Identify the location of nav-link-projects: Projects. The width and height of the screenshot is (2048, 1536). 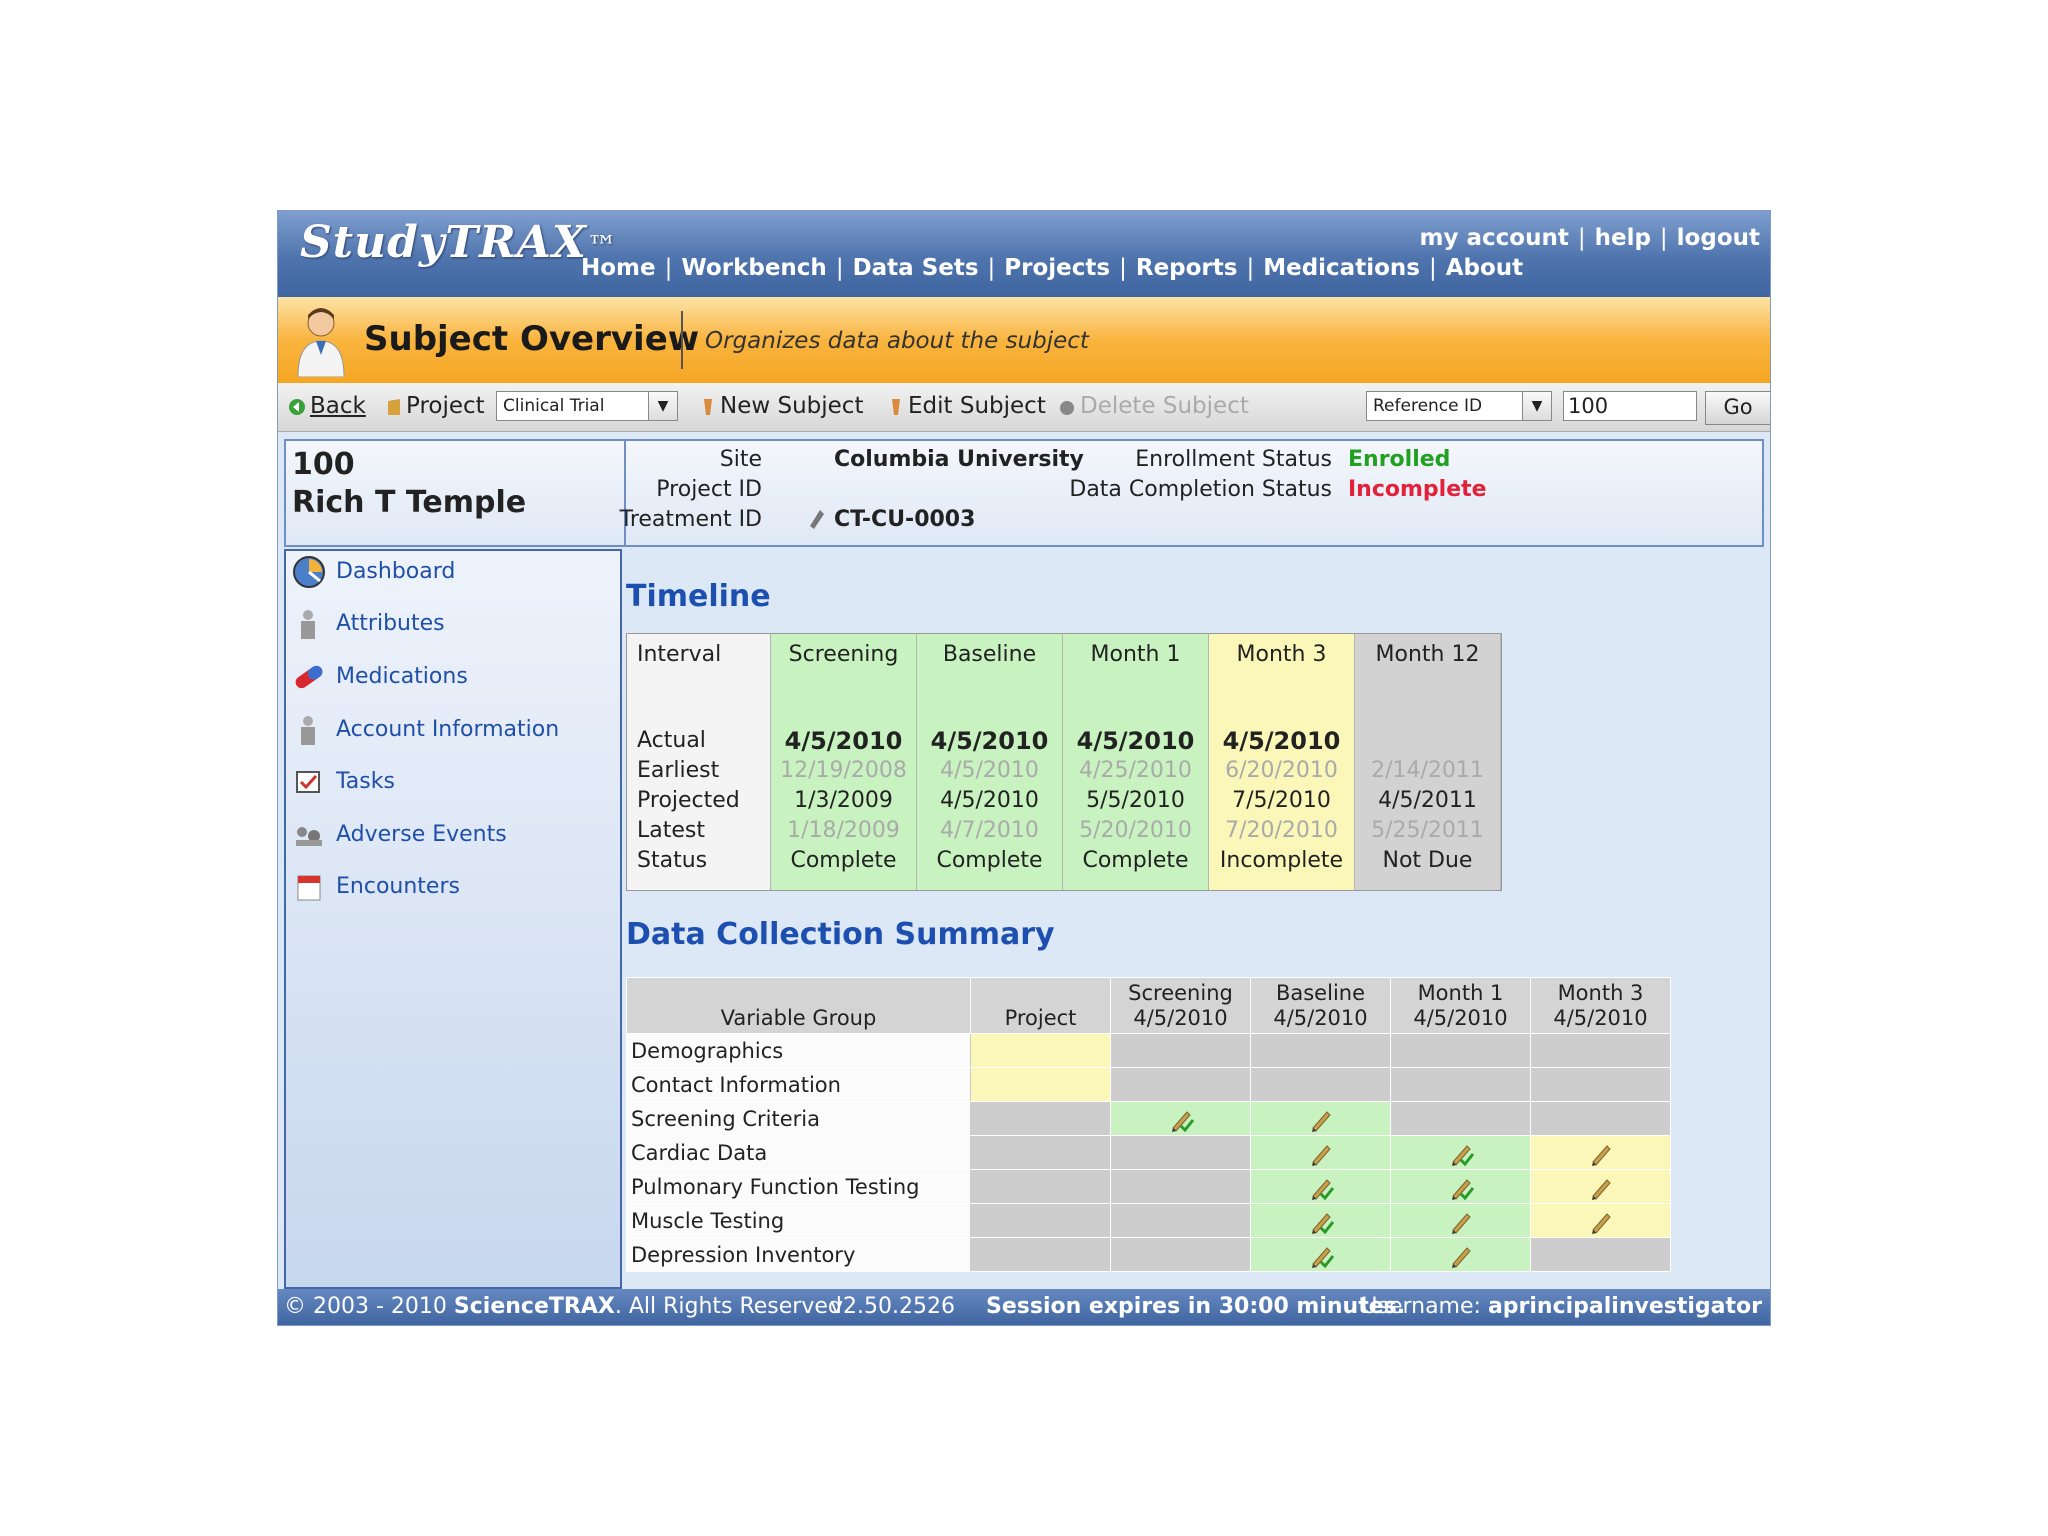
(1057, 268).